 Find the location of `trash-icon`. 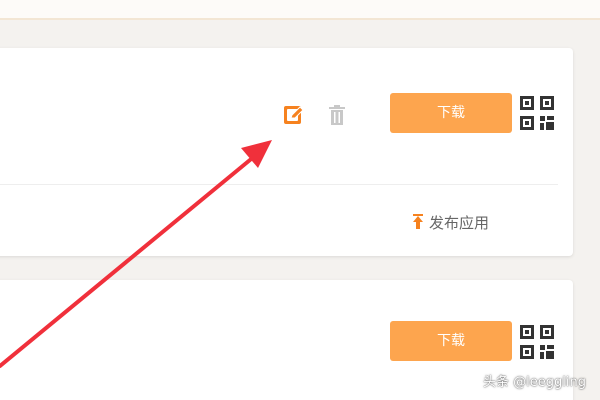

trash-icon is located at coordinates (337, 115).